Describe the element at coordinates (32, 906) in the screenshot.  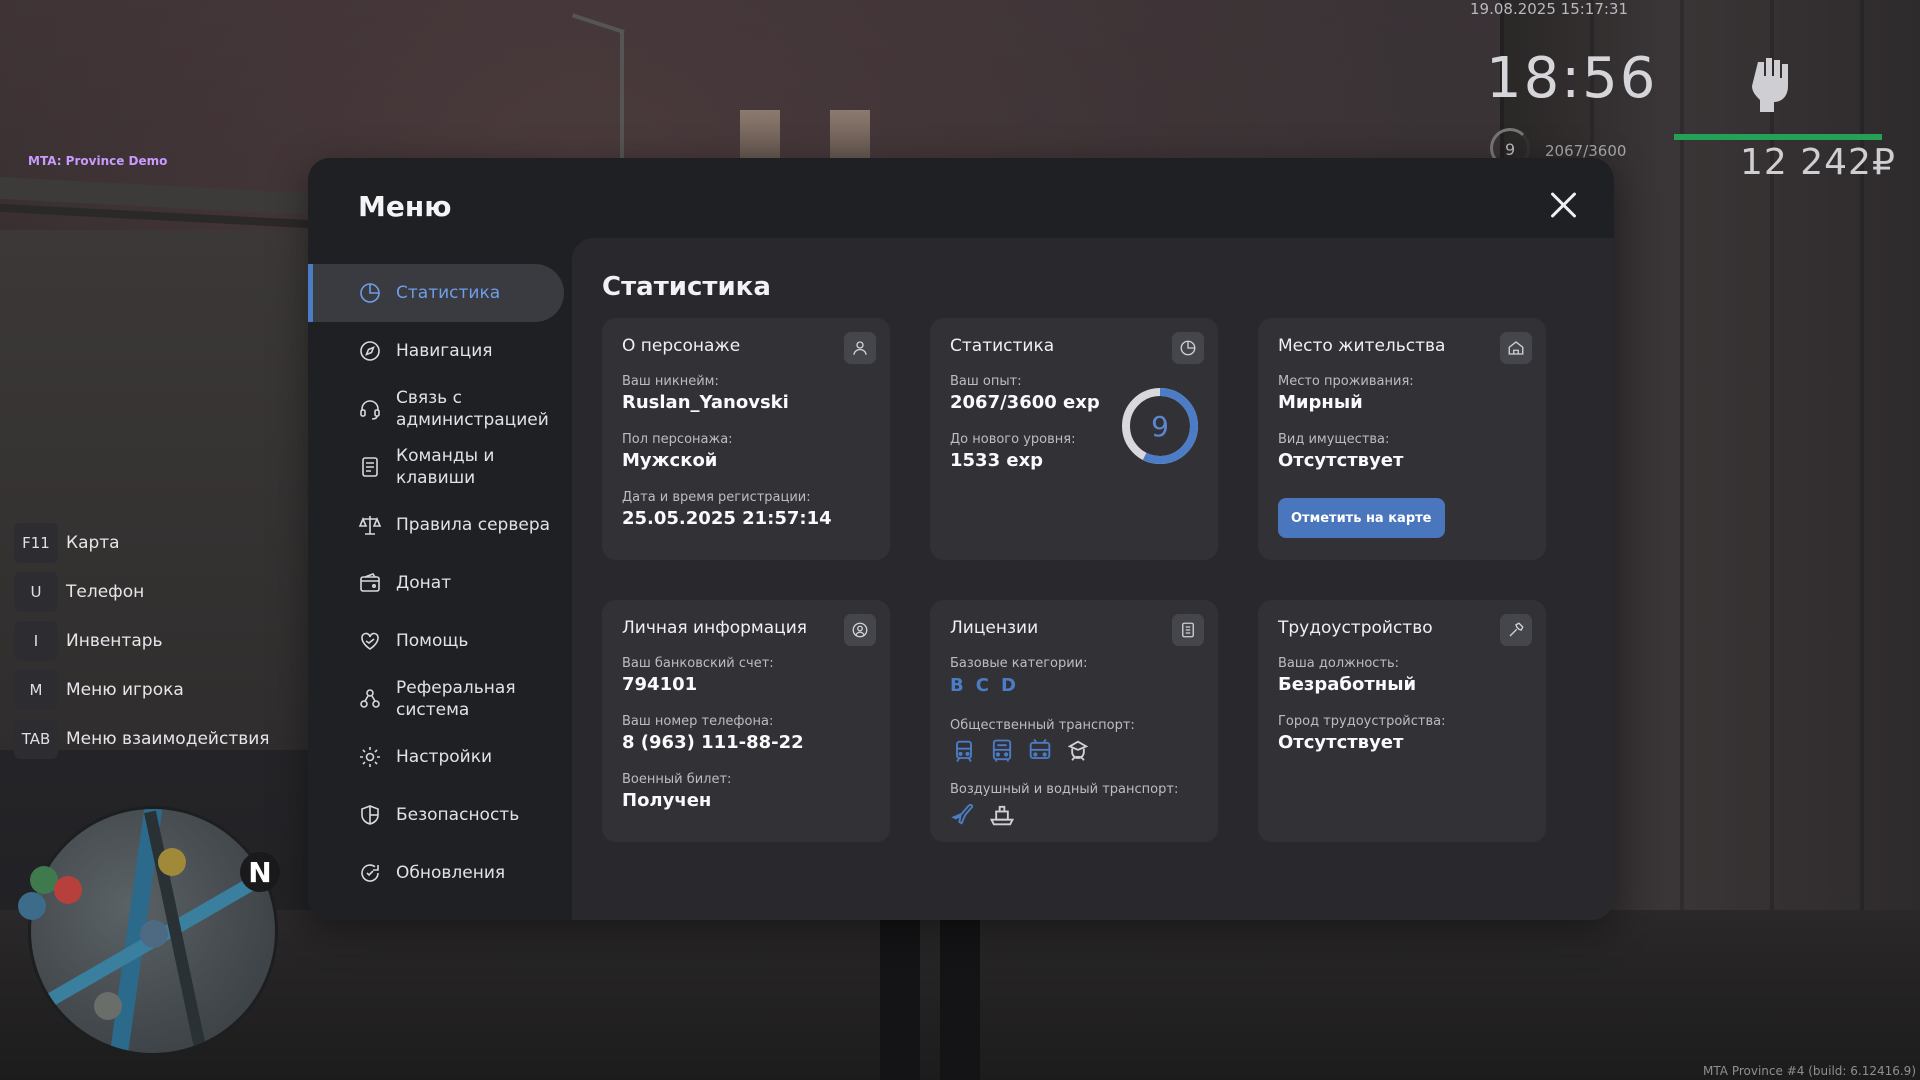
I see `car-blip-icon` at that location.